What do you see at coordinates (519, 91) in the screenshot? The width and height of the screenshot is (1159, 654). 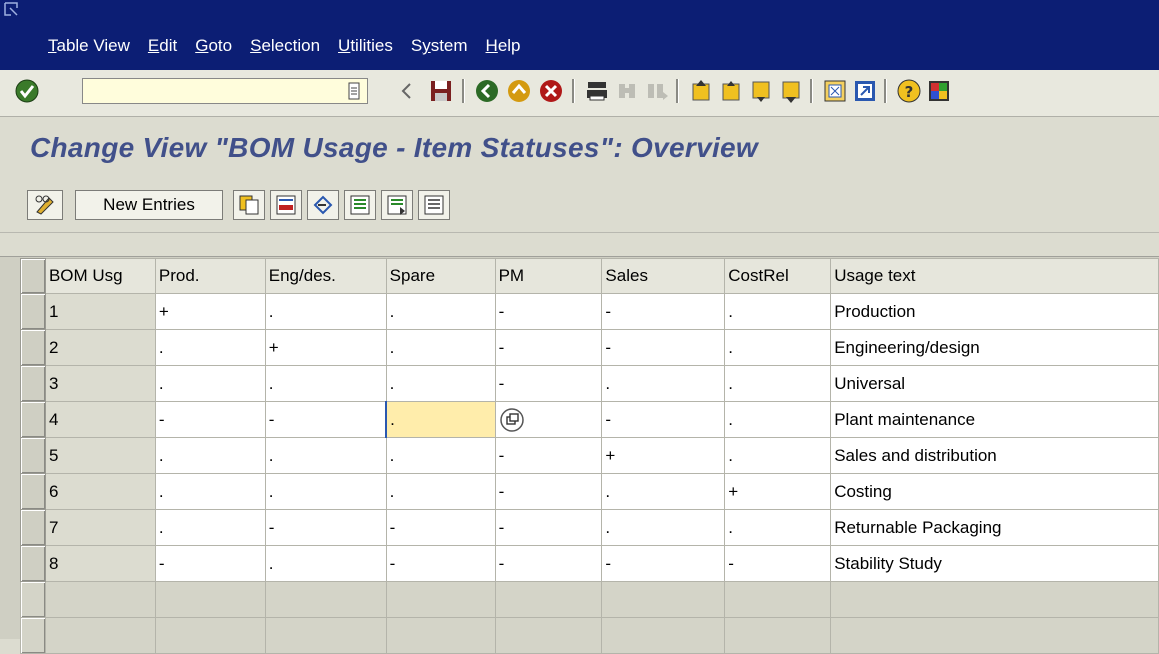 I see `exit-icon` at bounding box center [519, 91].